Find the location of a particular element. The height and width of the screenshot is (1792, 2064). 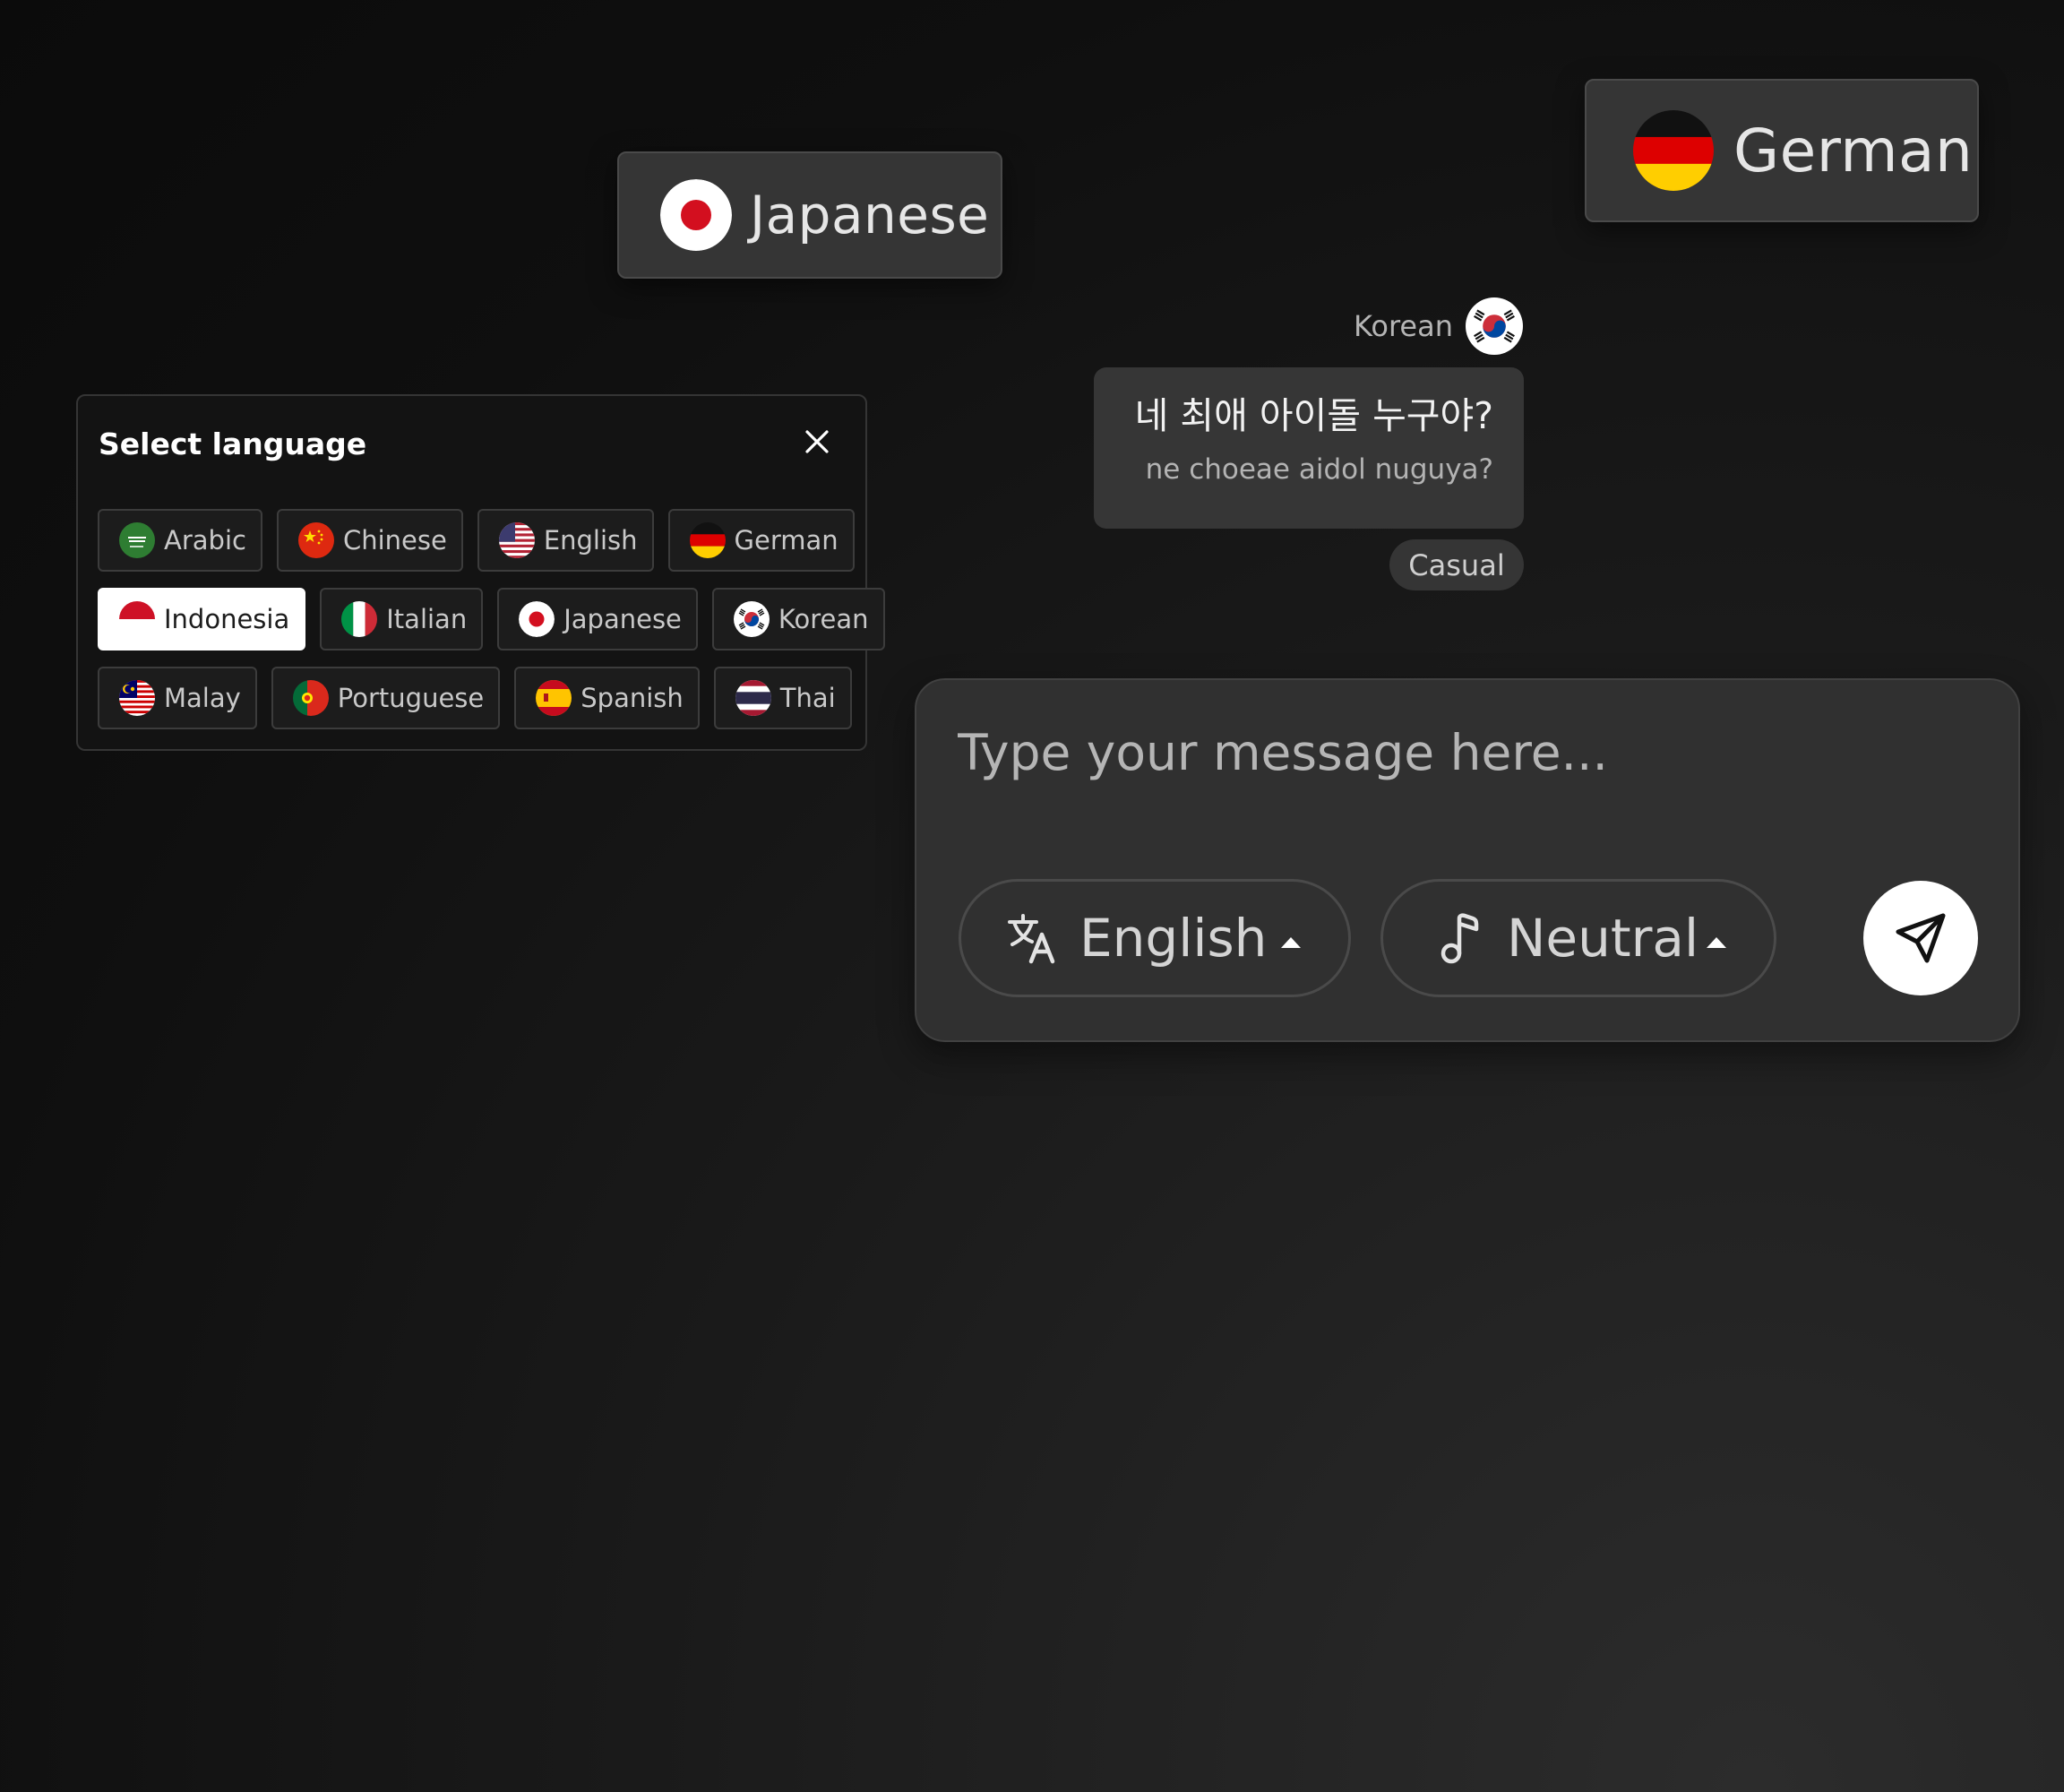

language-option-label: Korean is located at coordinates (823, 619).